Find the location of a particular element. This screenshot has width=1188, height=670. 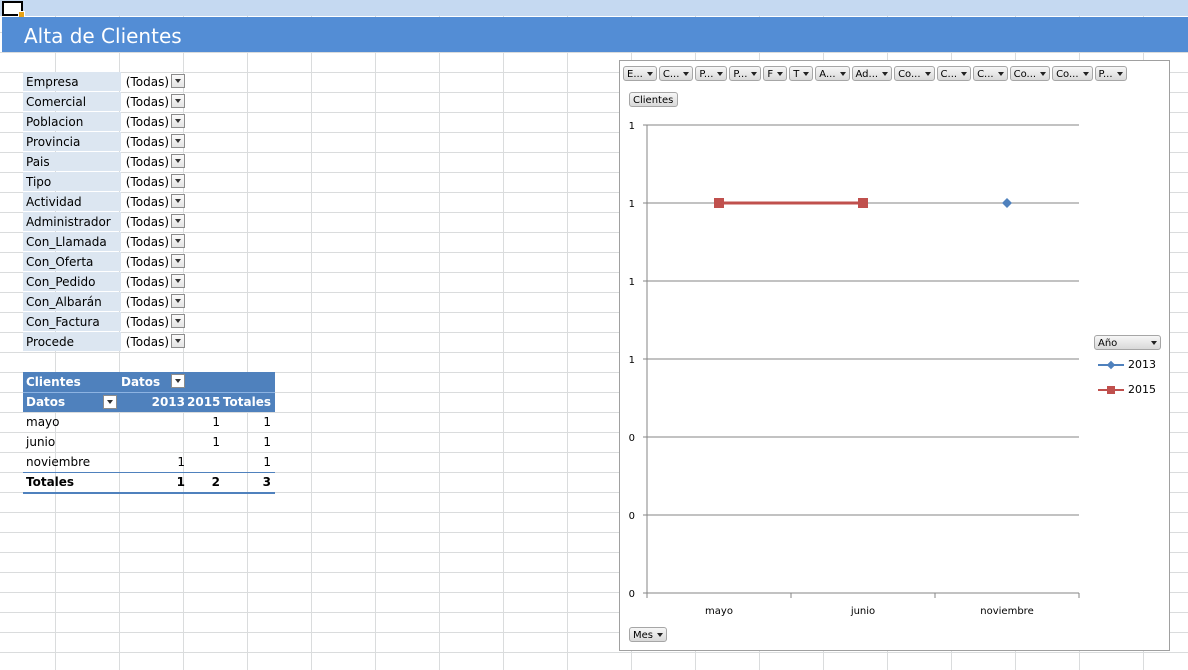

filter-row-poblacion: Poblacion (Todas) is located at coordinates (105, 122).